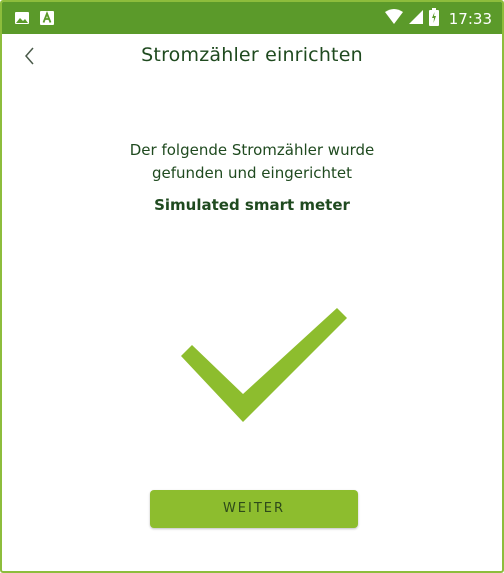 This screenshot has height=573, width=504. I want to click on meter-name: Simulated smart meter, so click(252, 205).